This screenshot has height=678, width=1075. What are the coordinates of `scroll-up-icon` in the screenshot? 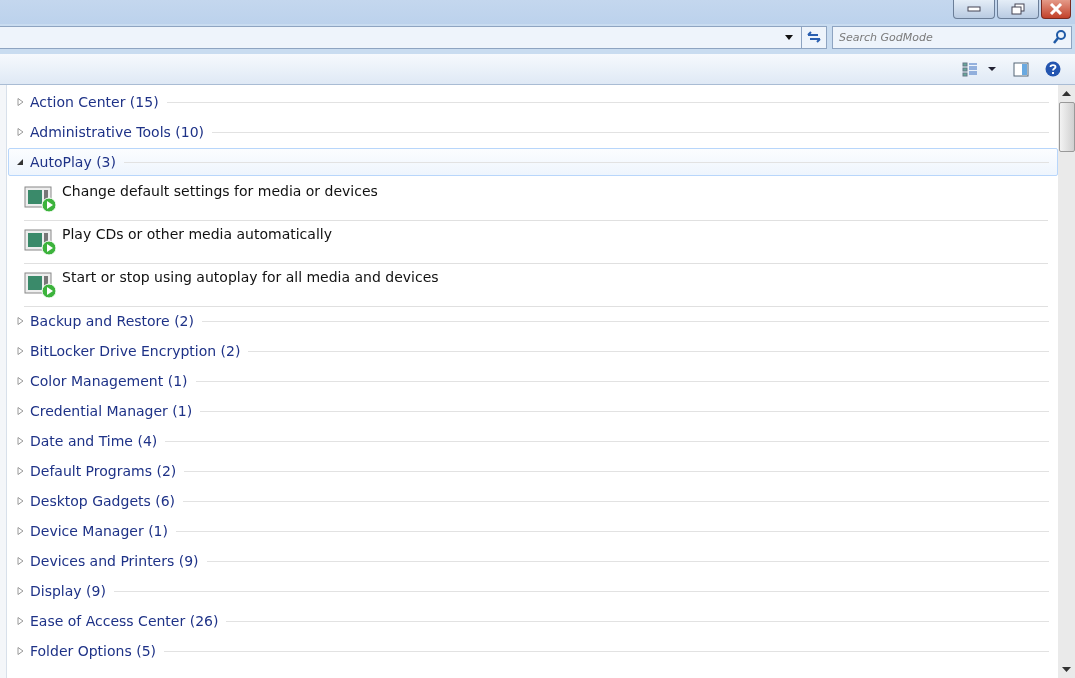 It's located at (1066, 93).